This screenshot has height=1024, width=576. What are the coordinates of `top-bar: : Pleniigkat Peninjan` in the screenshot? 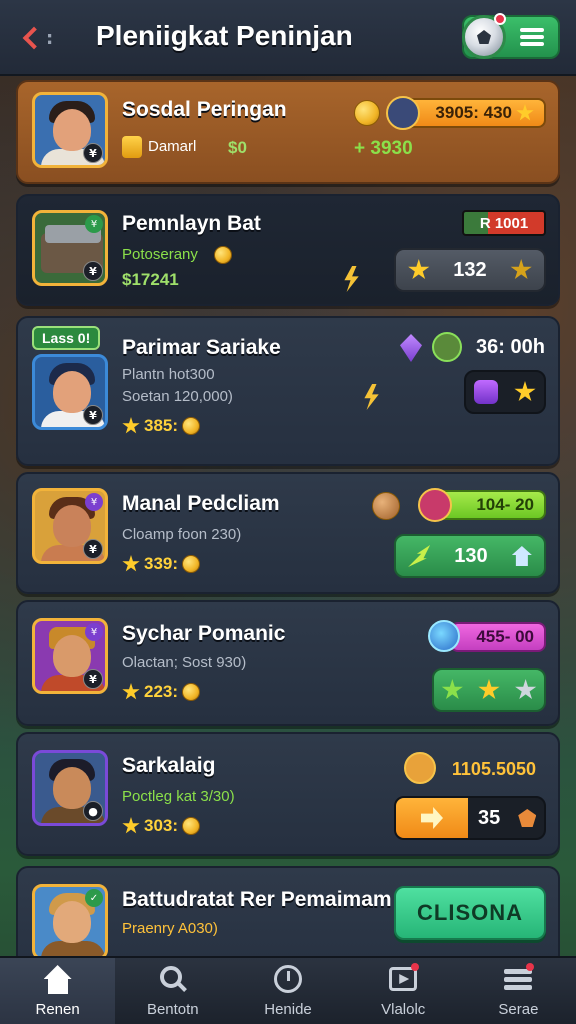 It's located at (288, 38).